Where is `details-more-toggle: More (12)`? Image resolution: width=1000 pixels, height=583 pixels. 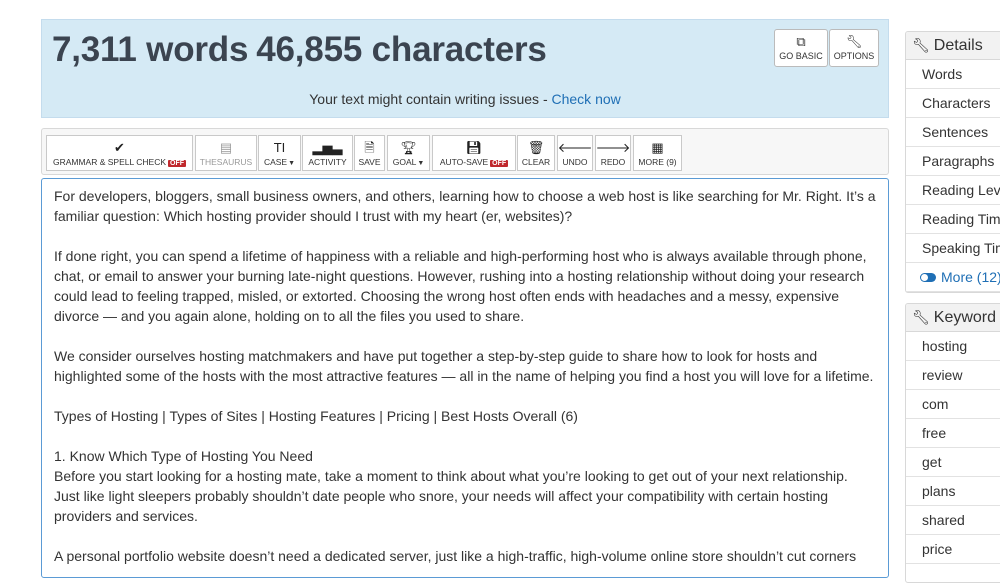
details-more-toggle: More (12) is located at coordinates (953, 277).